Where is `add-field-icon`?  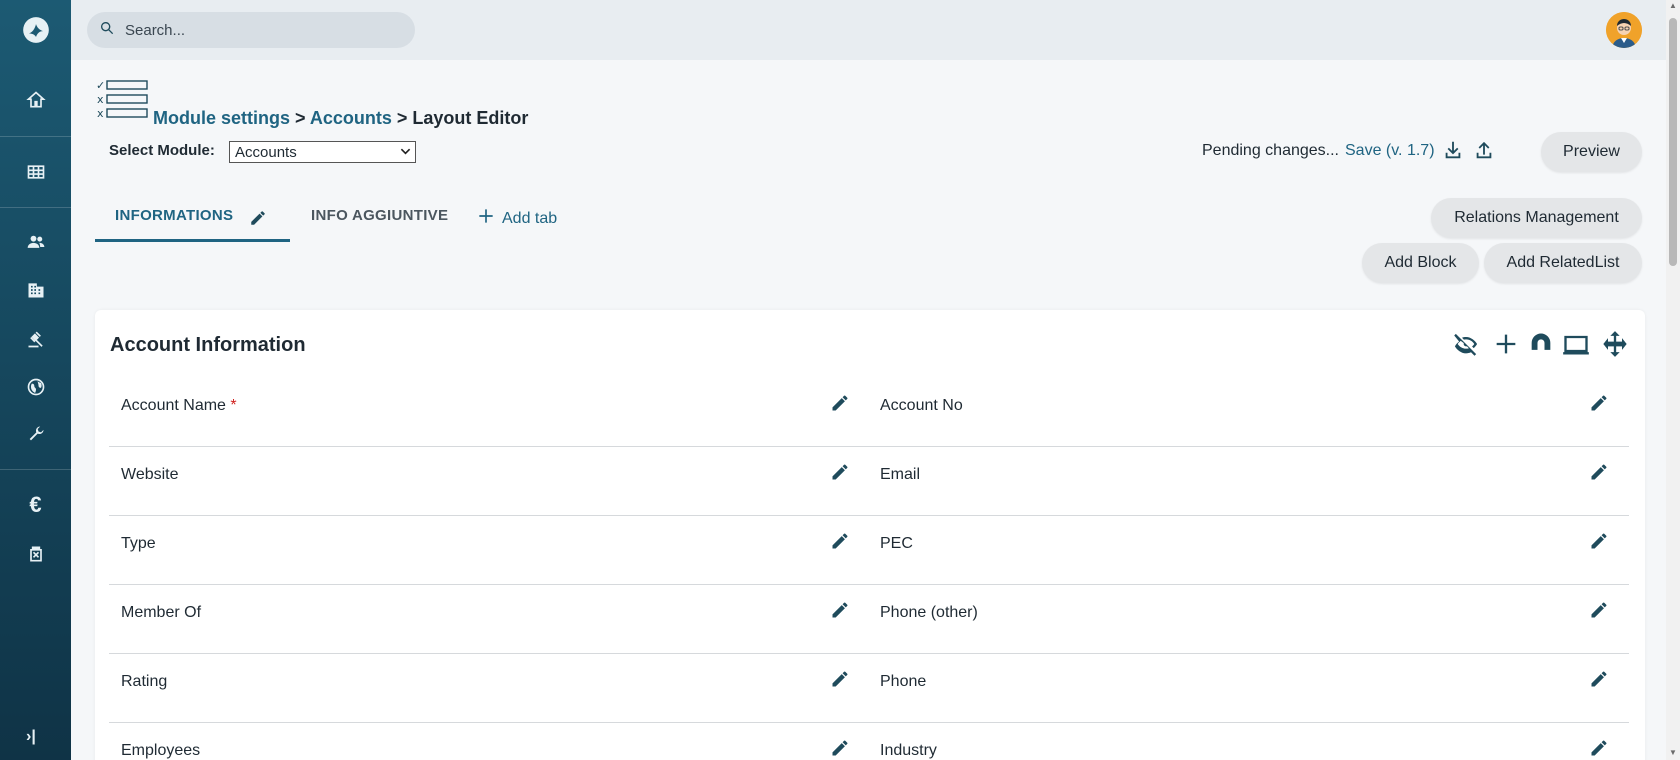 add-field-icon is located at coordinates (1506, 344).